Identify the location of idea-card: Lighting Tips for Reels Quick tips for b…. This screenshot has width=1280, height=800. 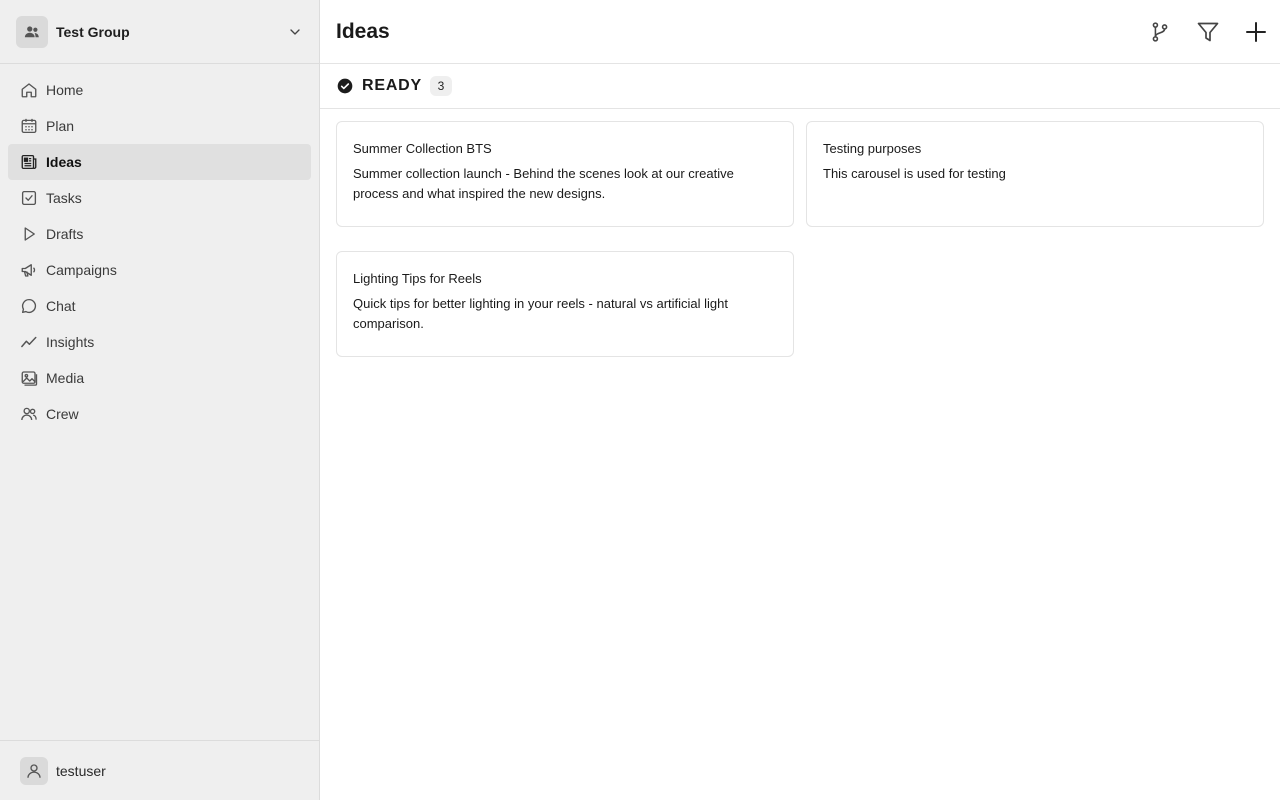
(565, 304).